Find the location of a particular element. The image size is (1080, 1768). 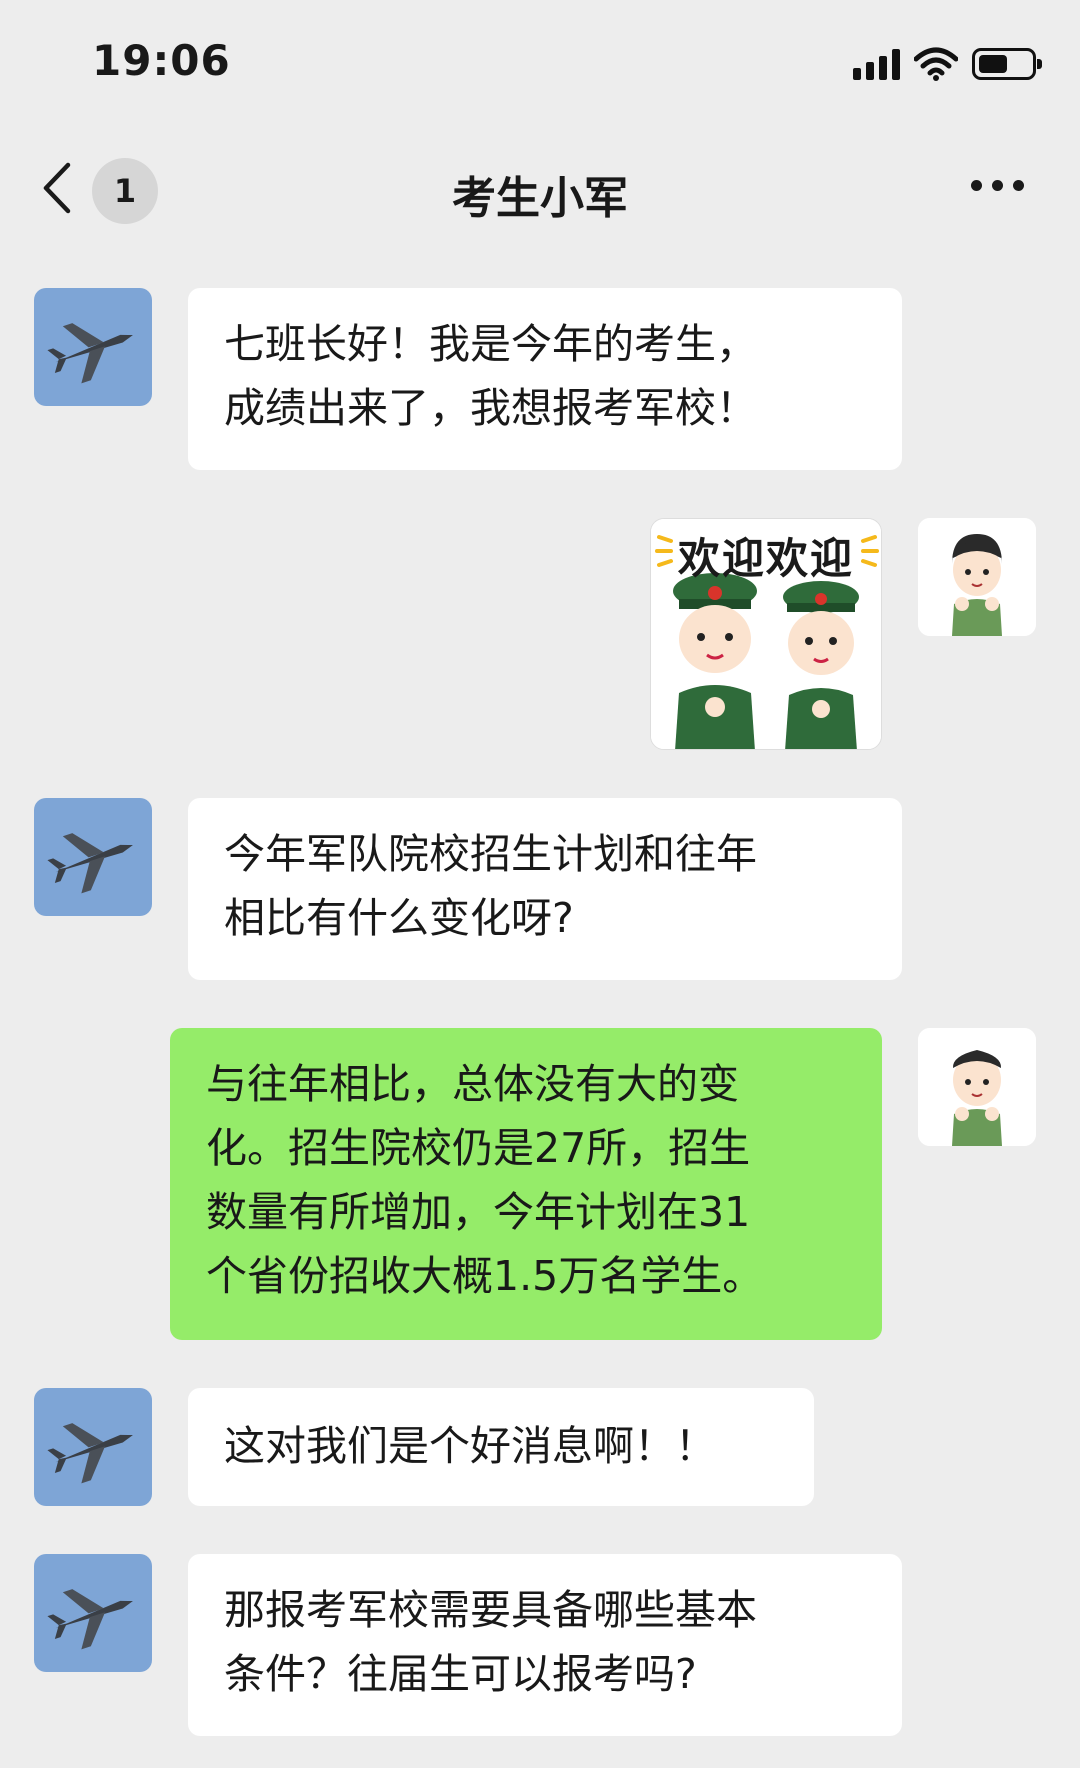

more-button is located at coordinates (997, 185).